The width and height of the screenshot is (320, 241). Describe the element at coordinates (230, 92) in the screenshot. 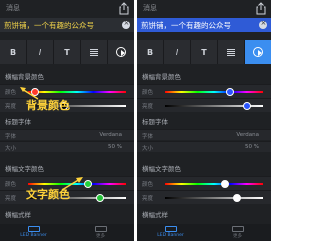

I see `bg-hue-knob` at that location.